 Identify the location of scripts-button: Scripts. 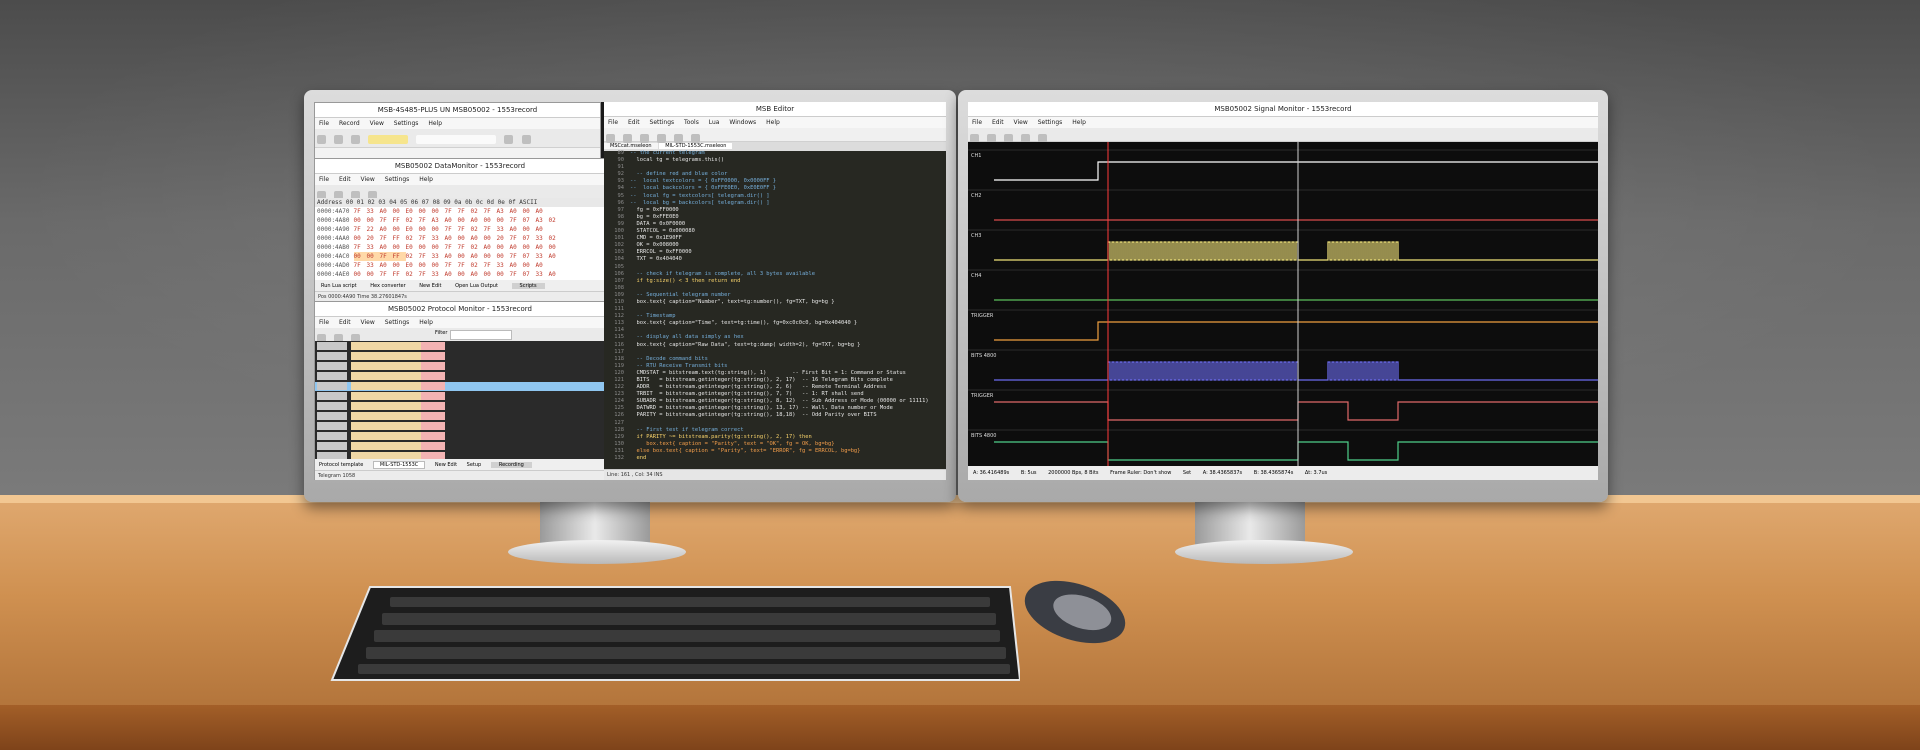
(528, 286).